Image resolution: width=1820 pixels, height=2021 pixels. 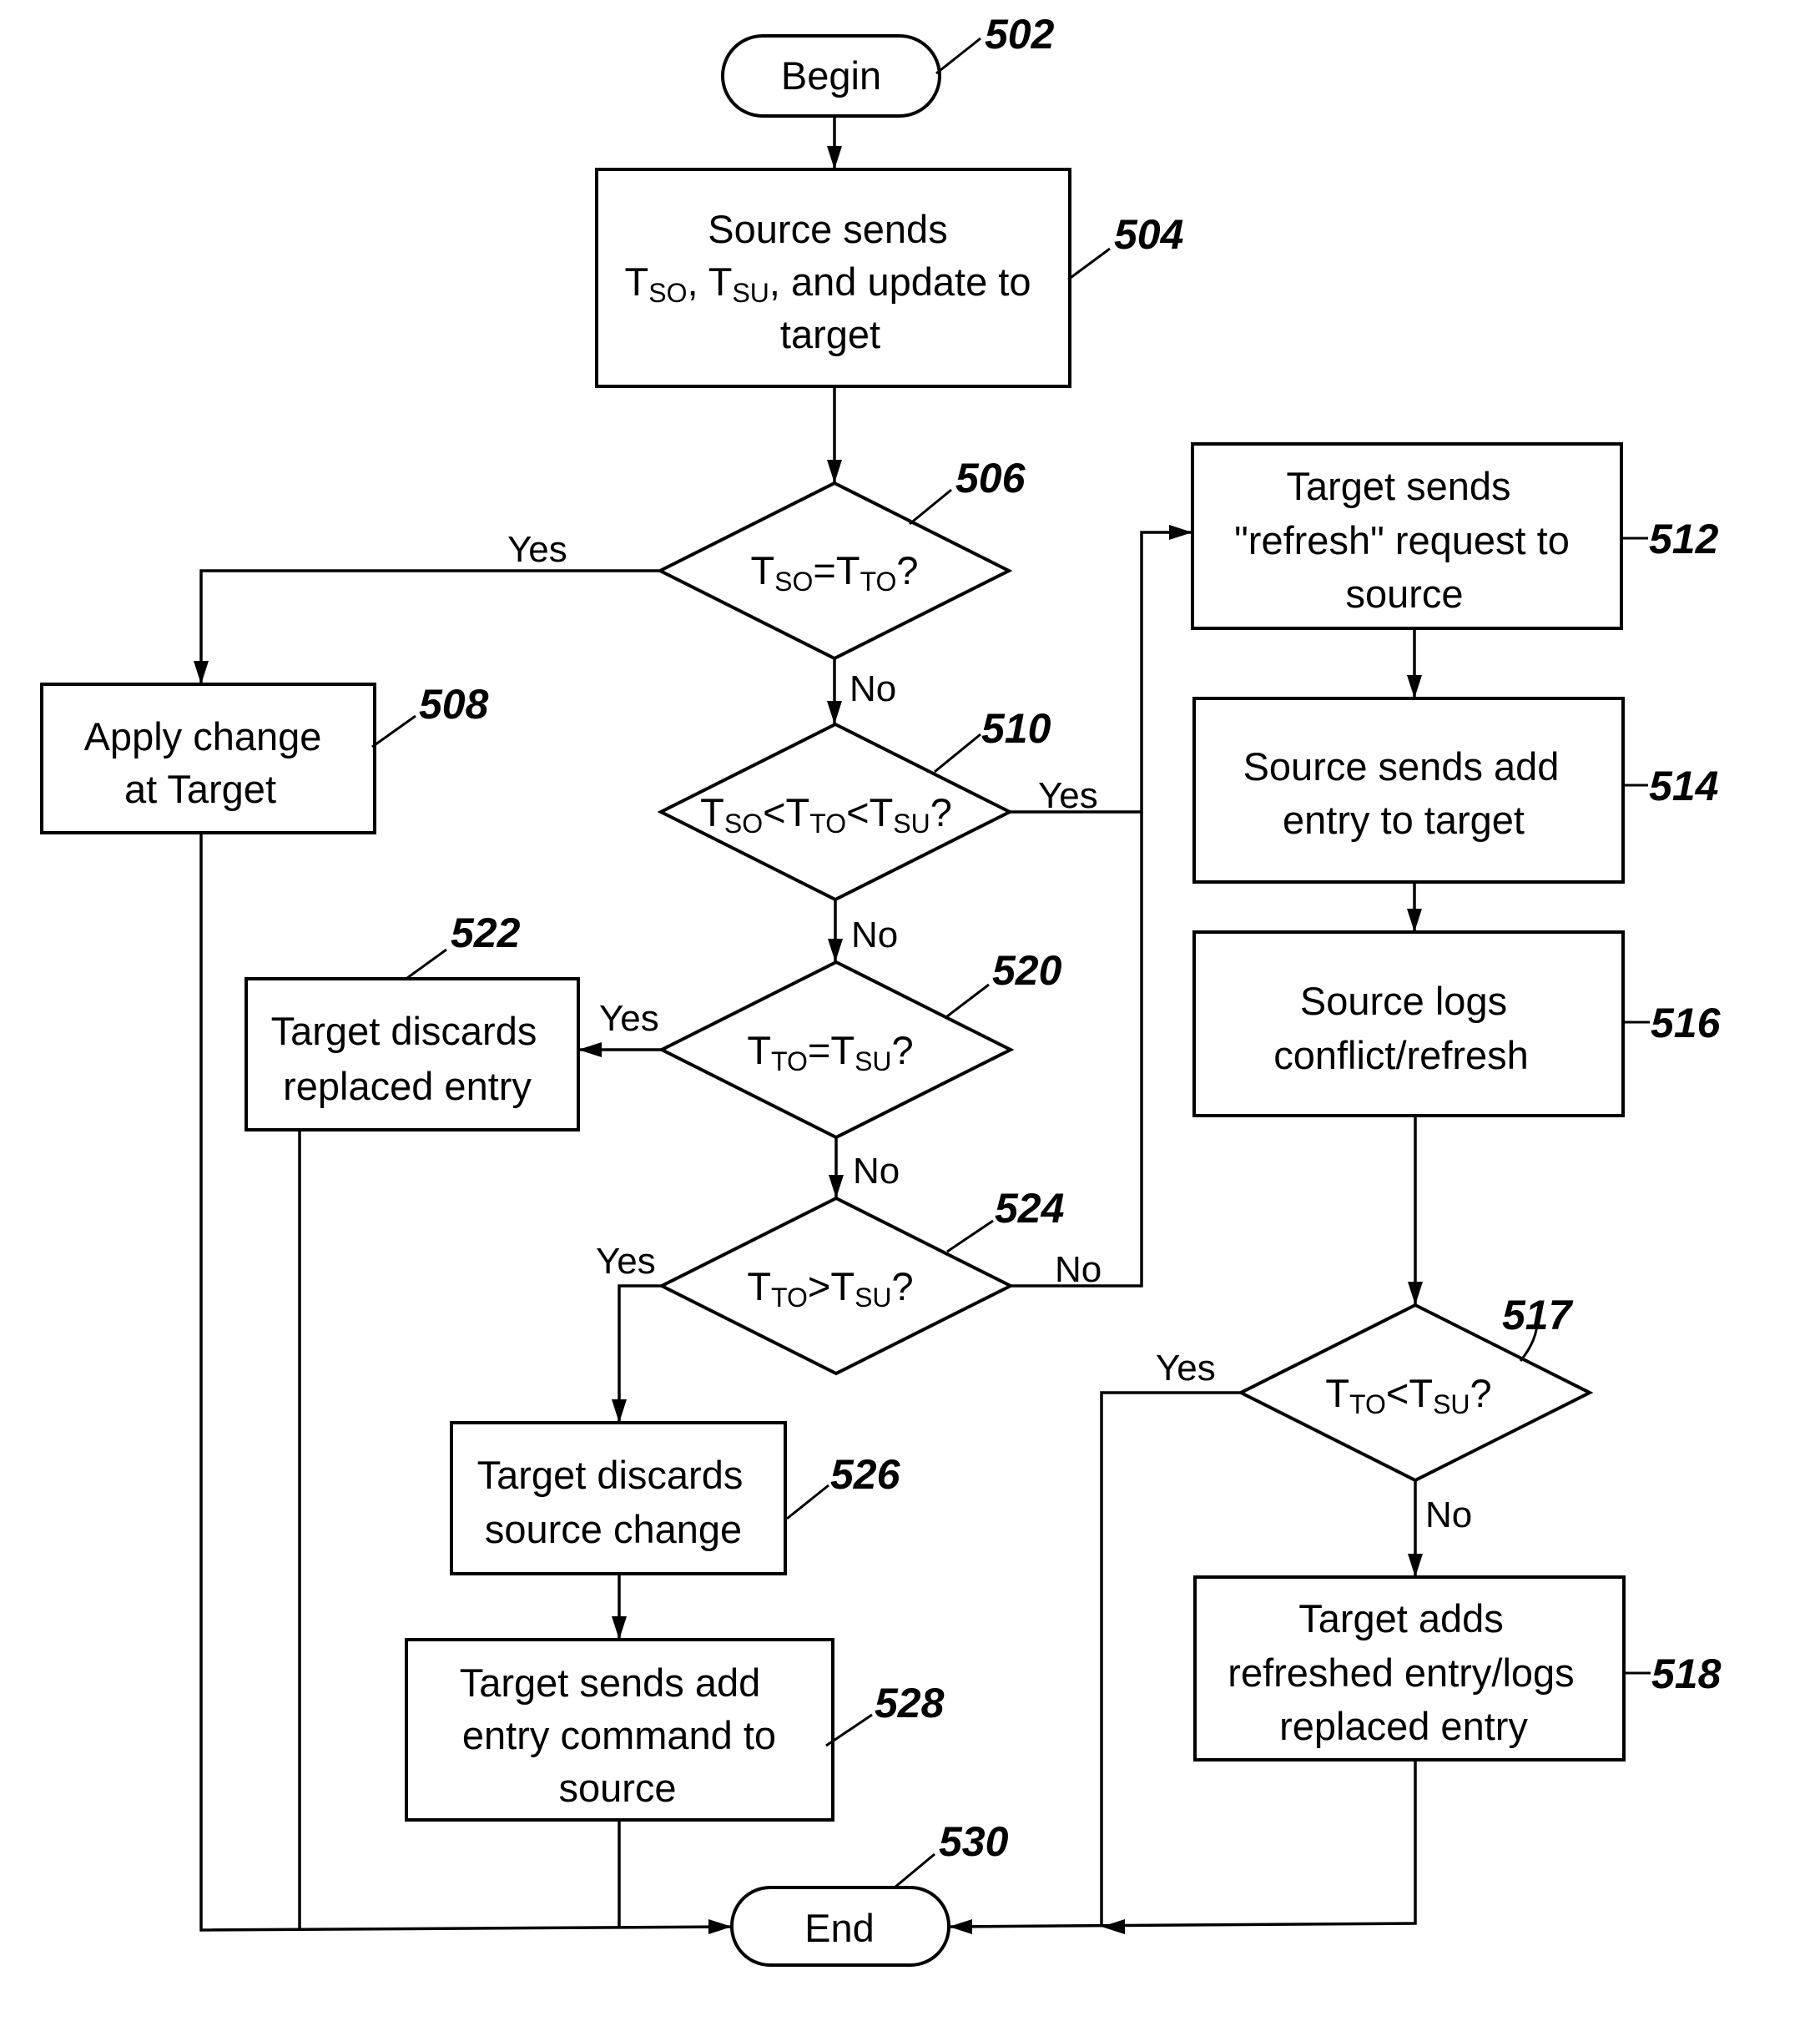 What do you see at coordinates (613, 1529) in the screenshot?
I see `node-526-line-2: source change` at bounding box center [613, 1529].